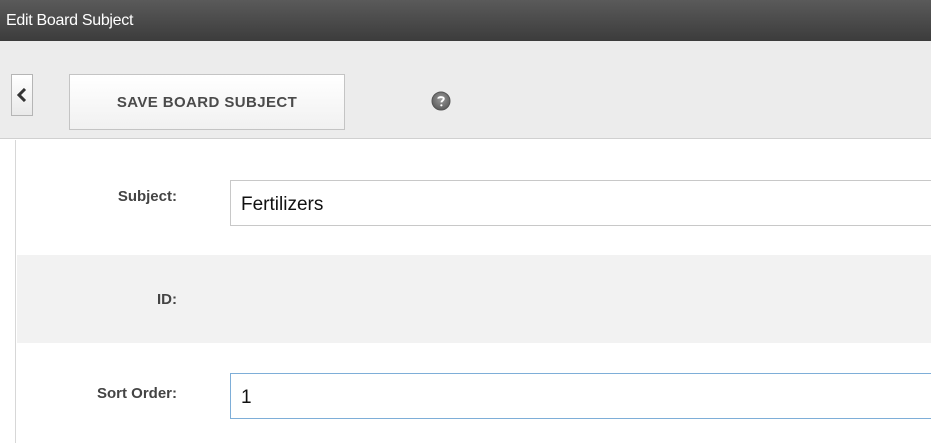 The image size is (931, 443). Describe the element at coordinates (167, 299) in the screenshot. I see `id-label: ID:` at that location.